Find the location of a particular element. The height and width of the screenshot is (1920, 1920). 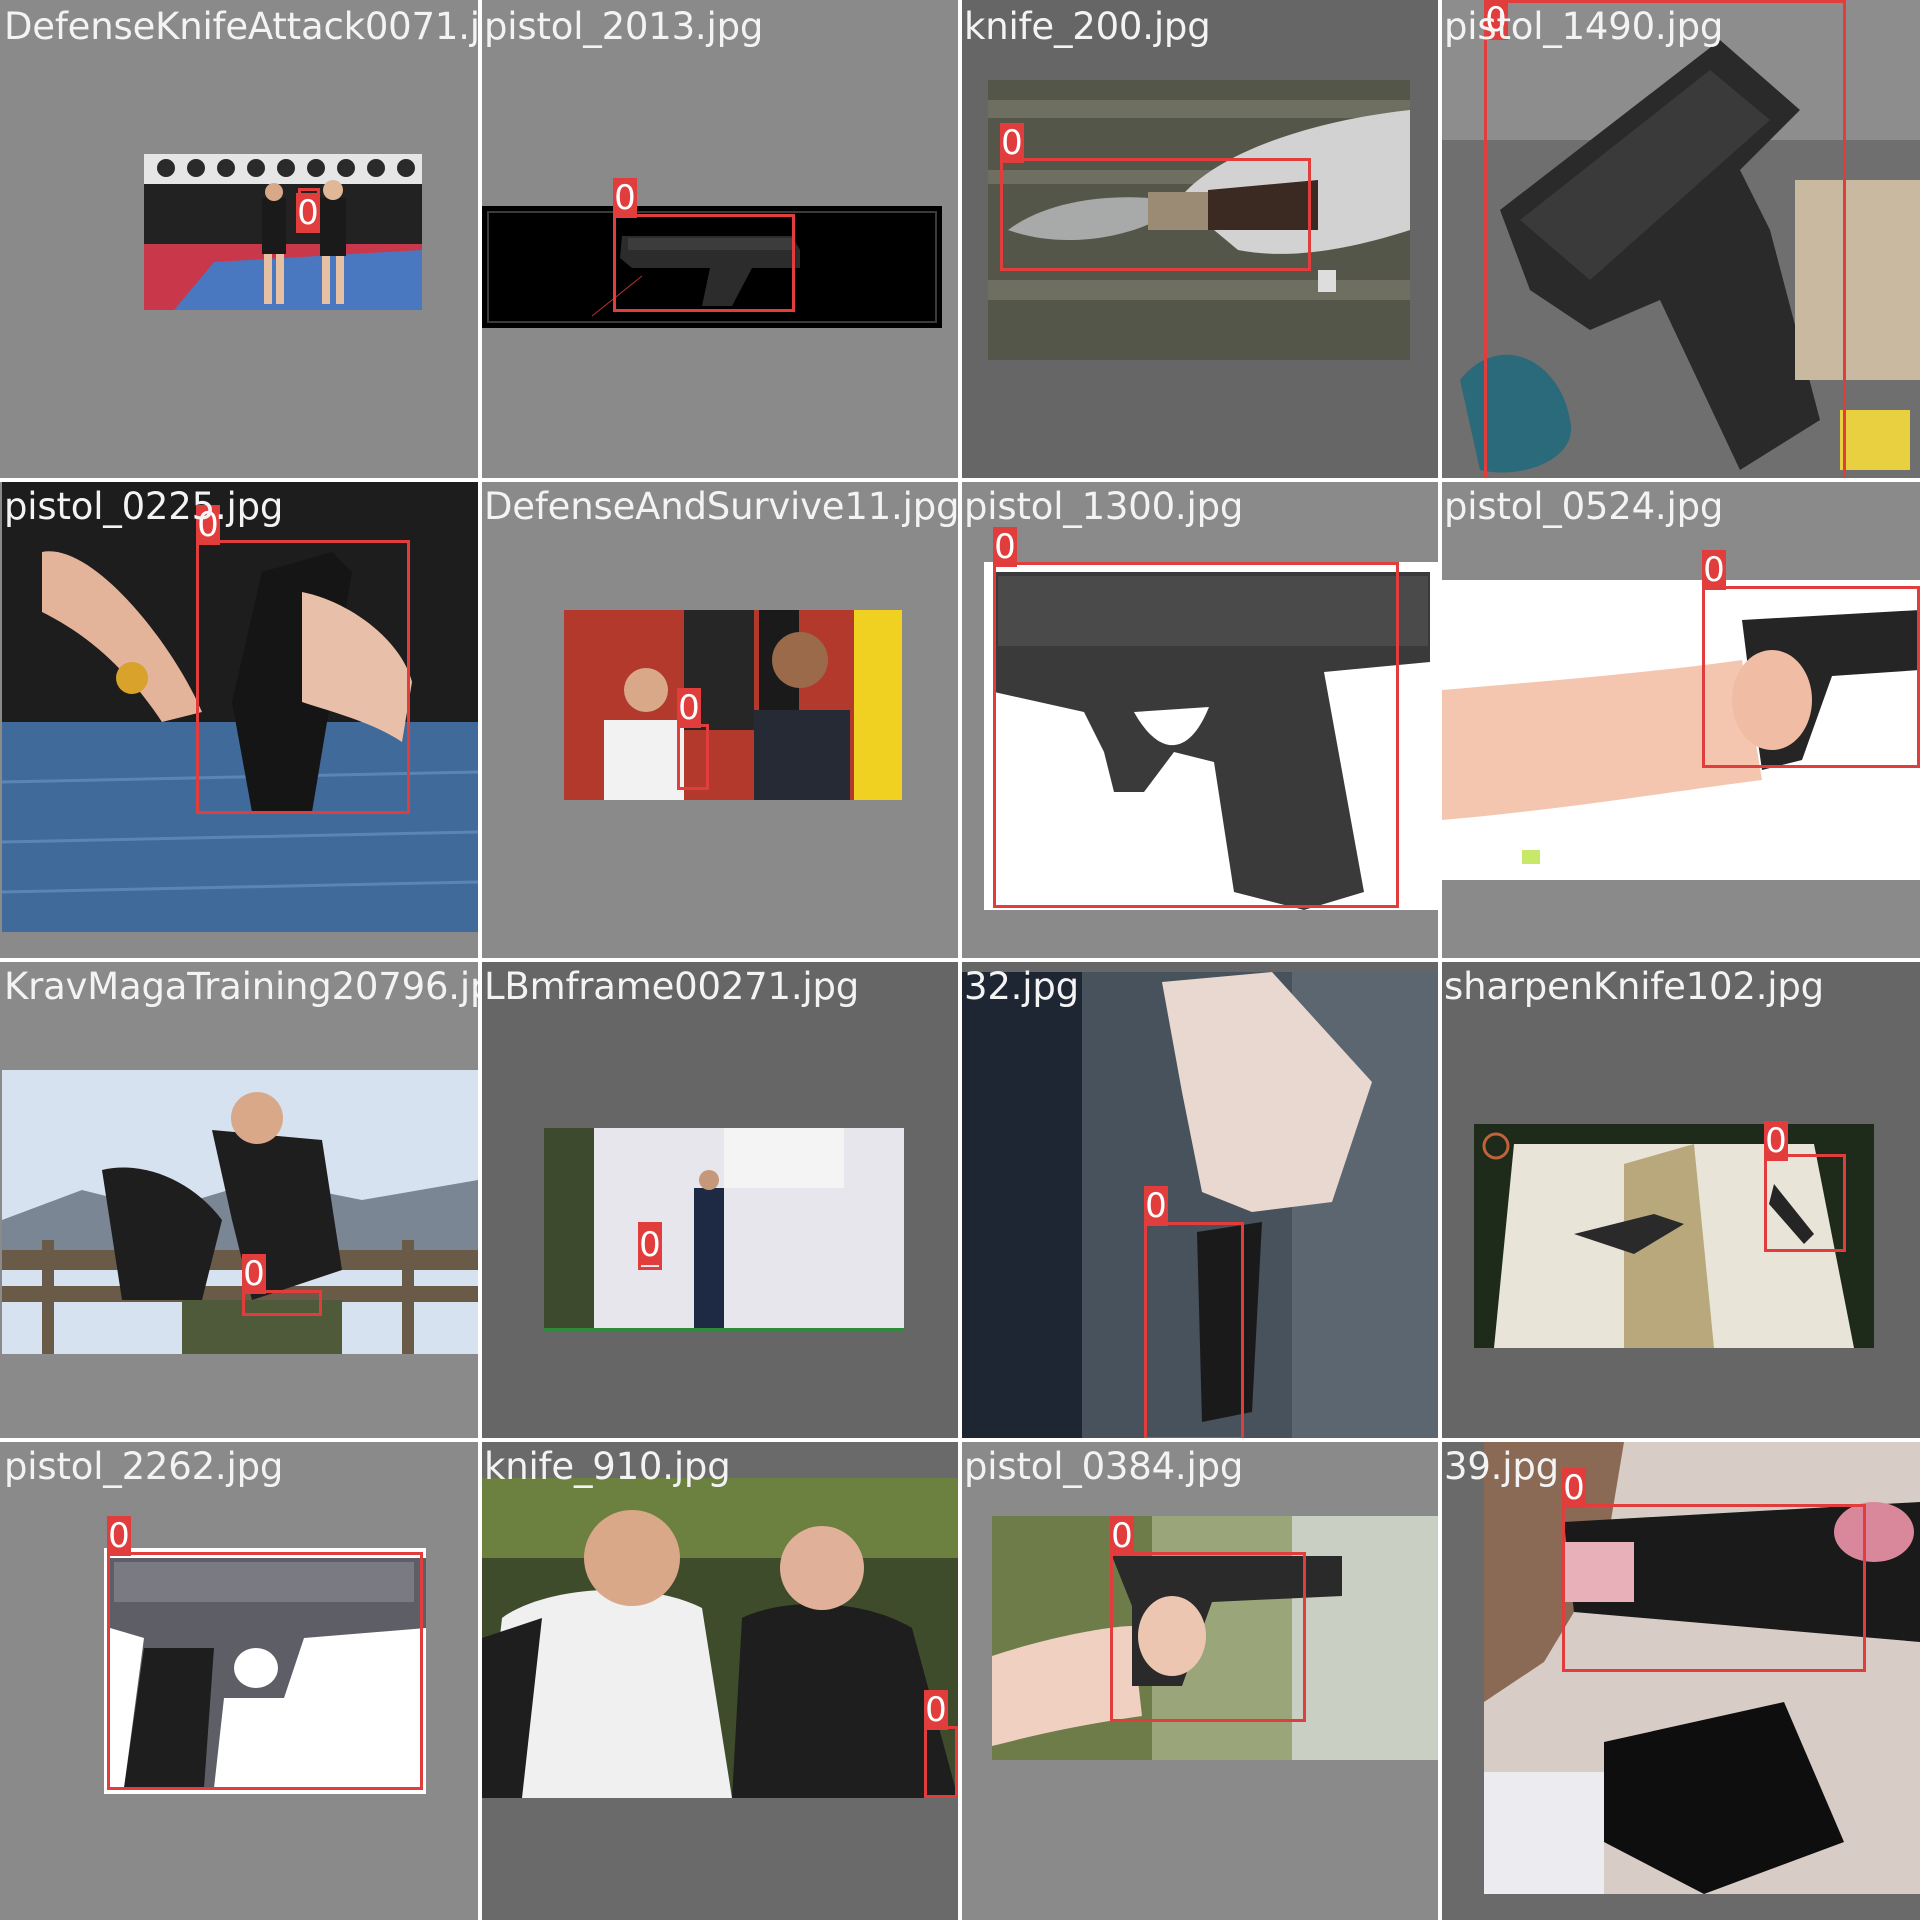

tile-pistol-2013: 0 pistol_2013.jpg is located at coordinates (720, 240).